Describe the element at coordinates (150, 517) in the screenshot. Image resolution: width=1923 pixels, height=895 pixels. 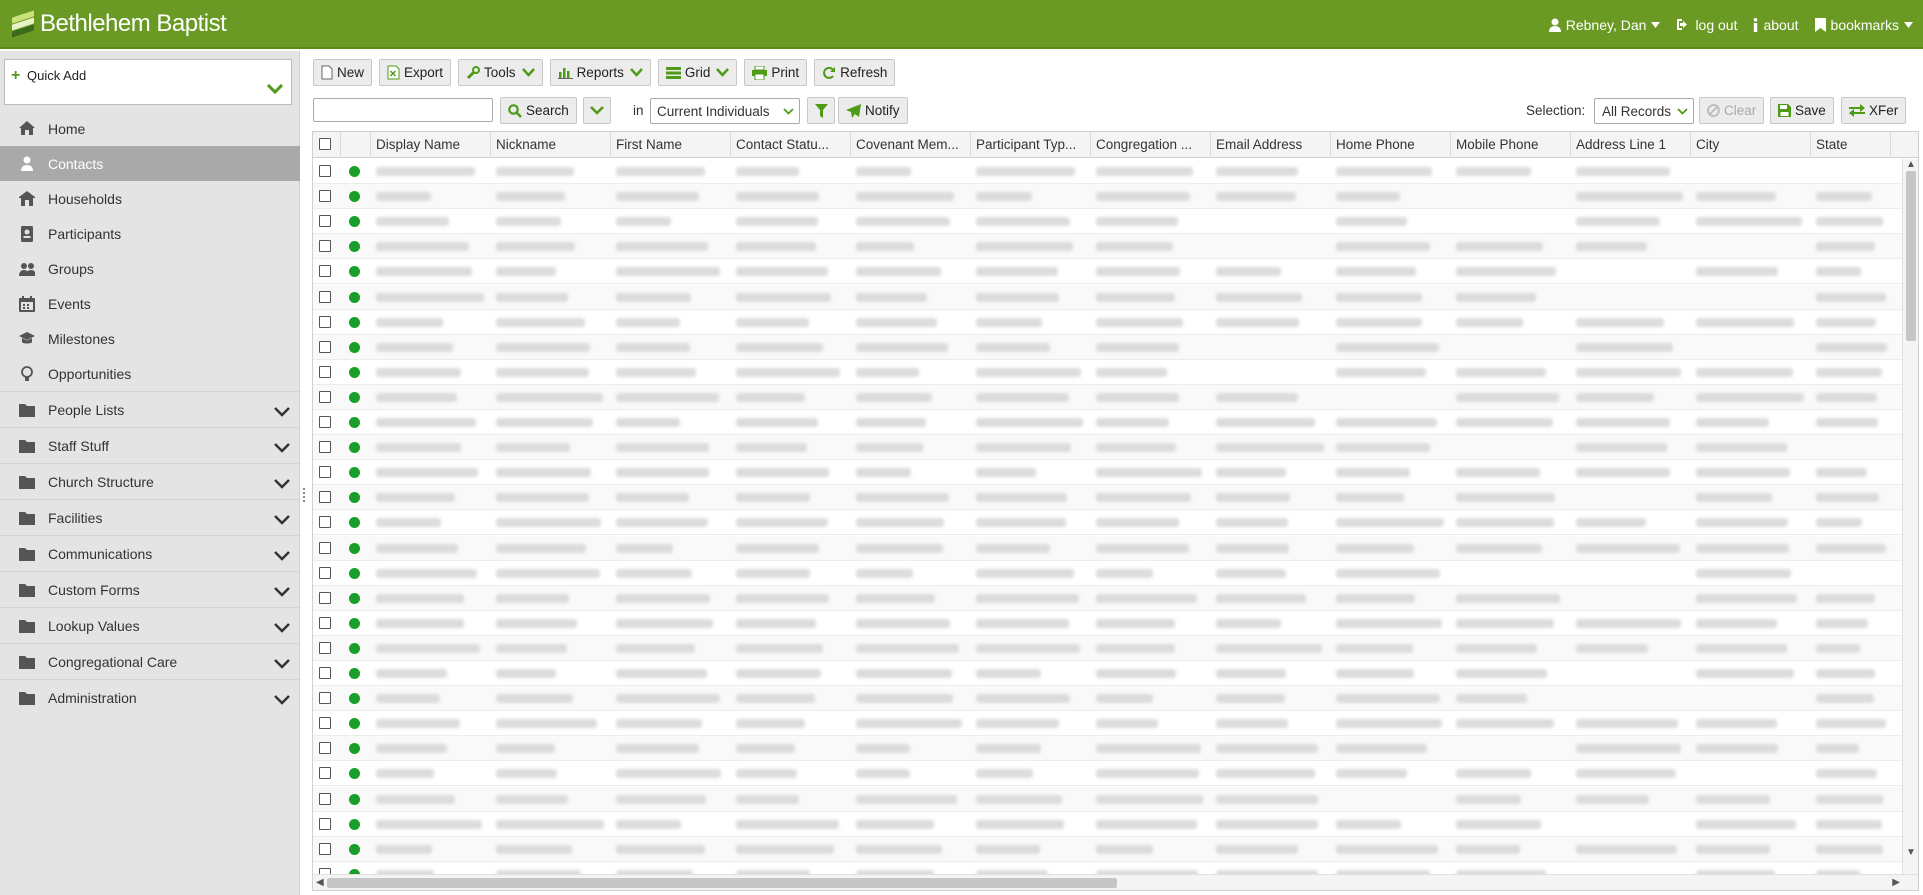
I see `sidebar-folder-facilities: Facilities` at that location.